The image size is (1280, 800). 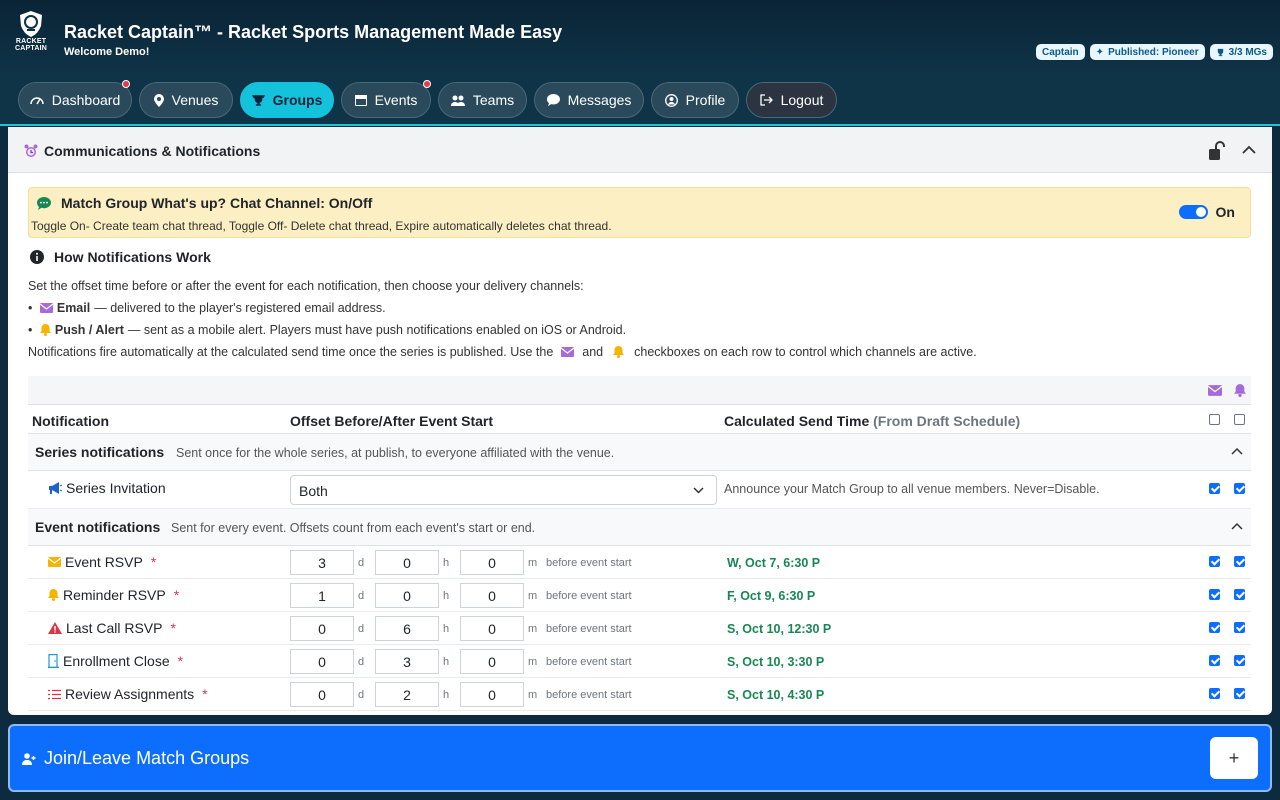 I want to click on join-leave-card: Join/Leave Match Groups +, so click(x=640, y=758).